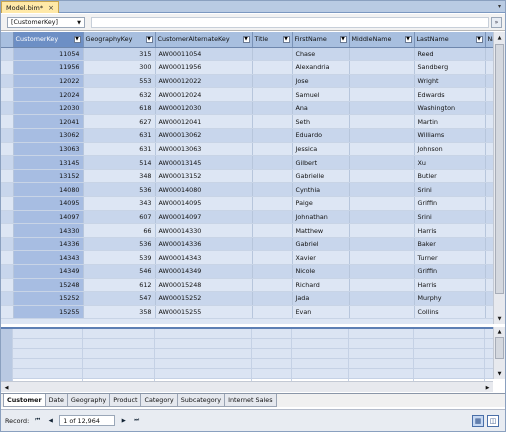  I want to click on scroll-left-icon: ◀, so click(6, 387).